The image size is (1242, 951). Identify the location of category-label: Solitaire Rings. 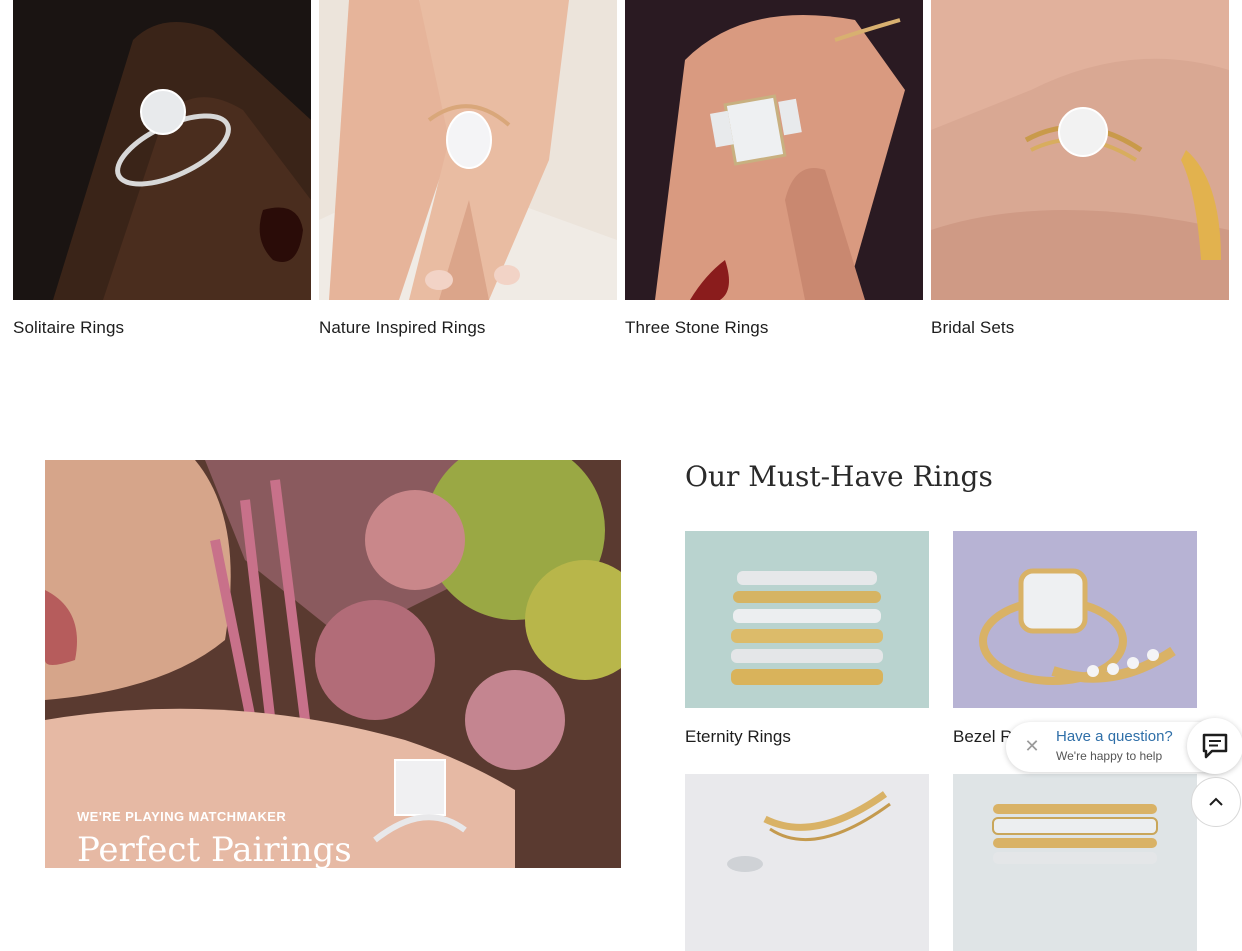
(68, 328).